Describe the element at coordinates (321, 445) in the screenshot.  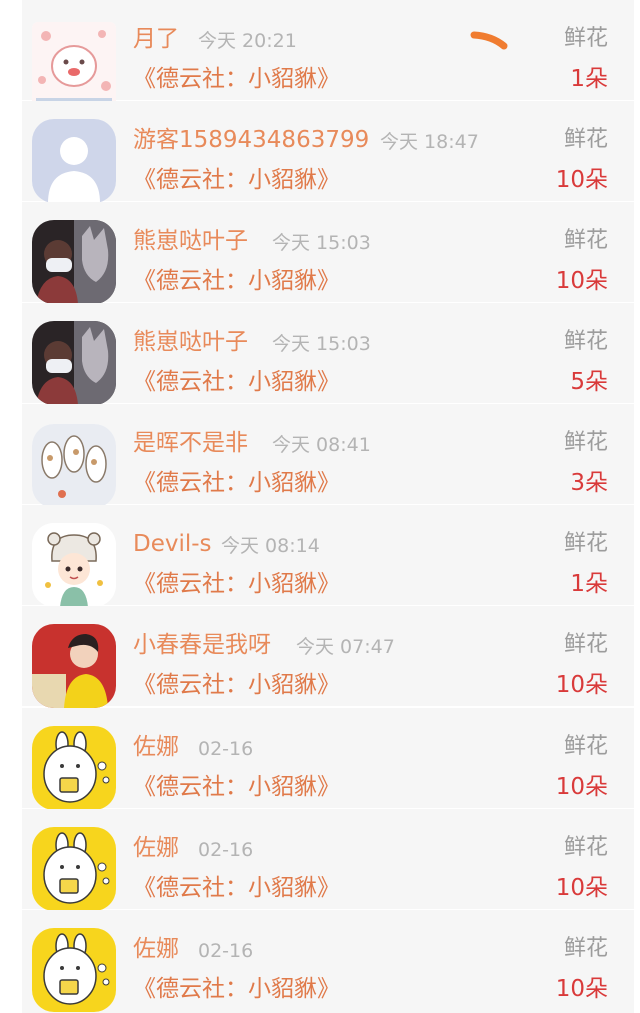
I see `send-time: 今天 08:41` at that location.